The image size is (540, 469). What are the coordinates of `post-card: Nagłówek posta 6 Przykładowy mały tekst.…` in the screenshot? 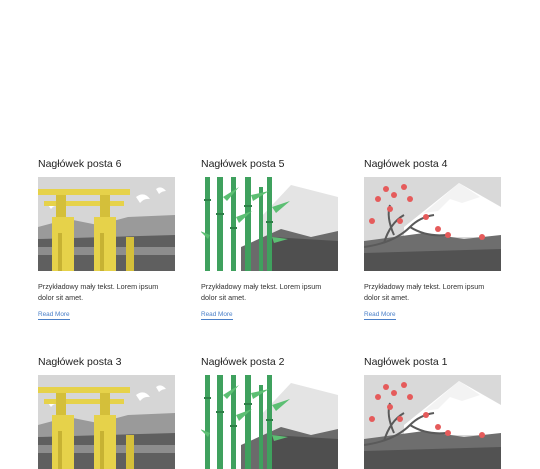 It's located at (106, 239).